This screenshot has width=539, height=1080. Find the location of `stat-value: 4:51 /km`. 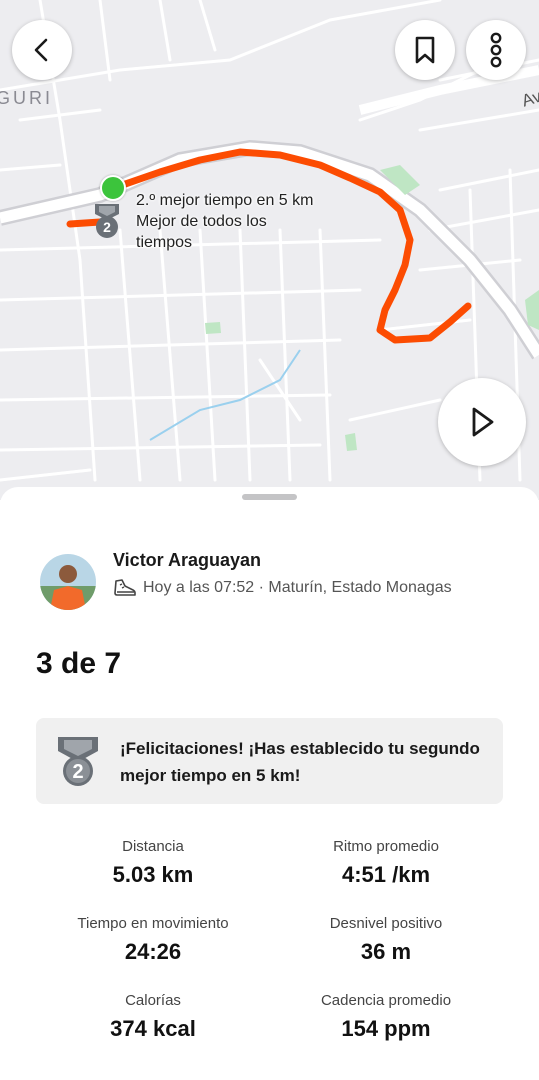

stat-value: 4:51 /km is located at coordinates (386, 874).